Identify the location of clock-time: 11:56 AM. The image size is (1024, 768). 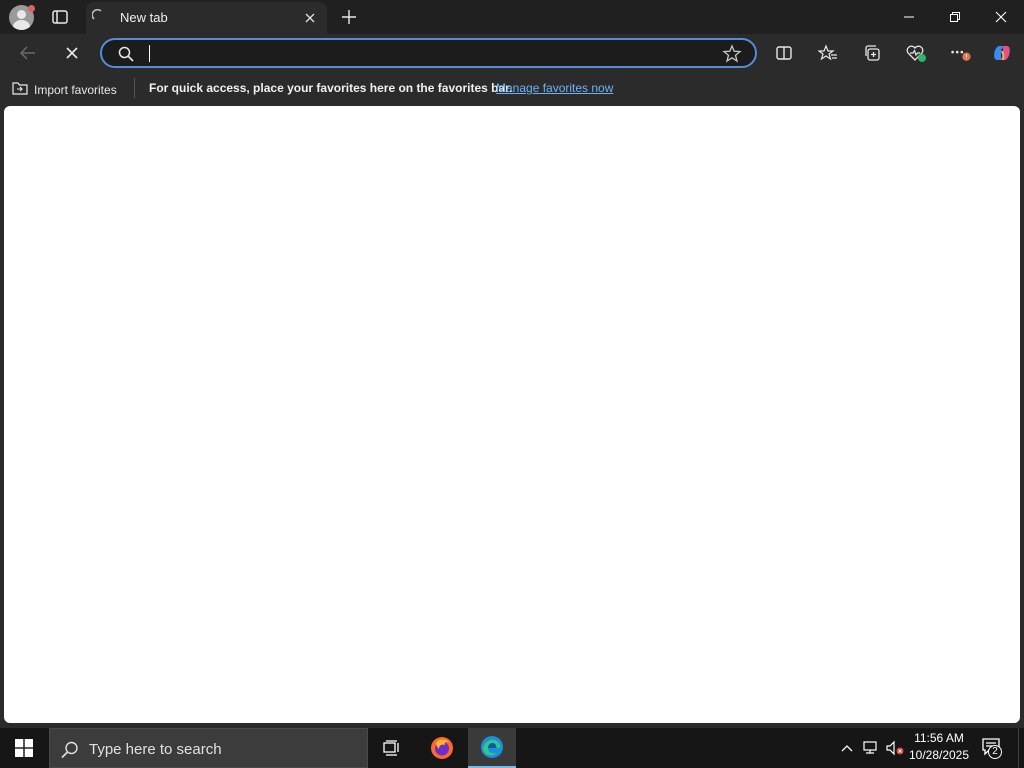
(939, 738).